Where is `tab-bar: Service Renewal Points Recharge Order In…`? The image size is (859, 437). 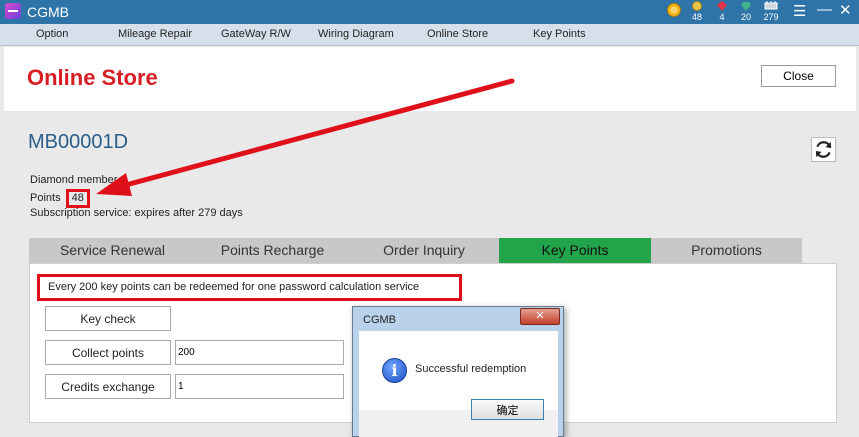
tab-bar: Service Renewal Points Recharge Order In… is located at coordinates (415, 250).